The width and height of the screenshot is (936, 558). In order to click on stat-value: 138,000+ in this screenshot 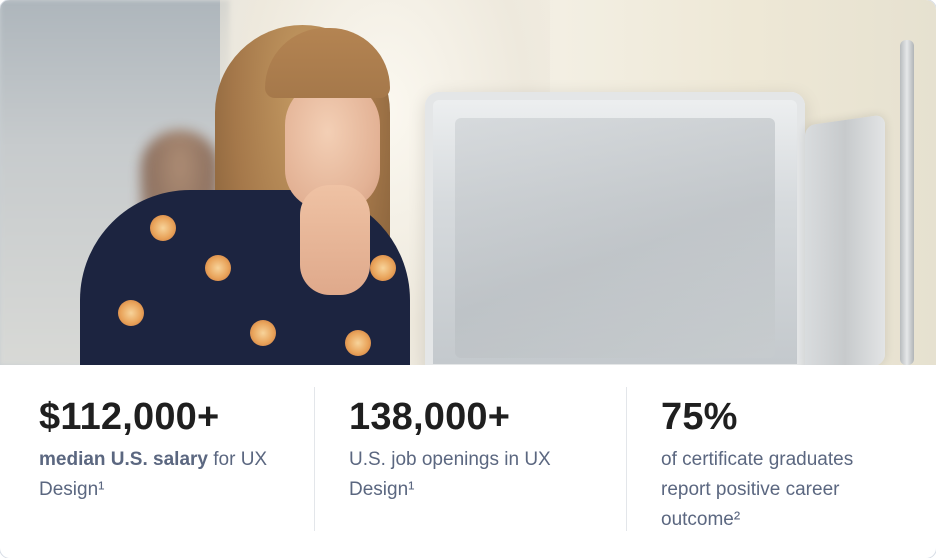, I will do `click(430, 417)`.